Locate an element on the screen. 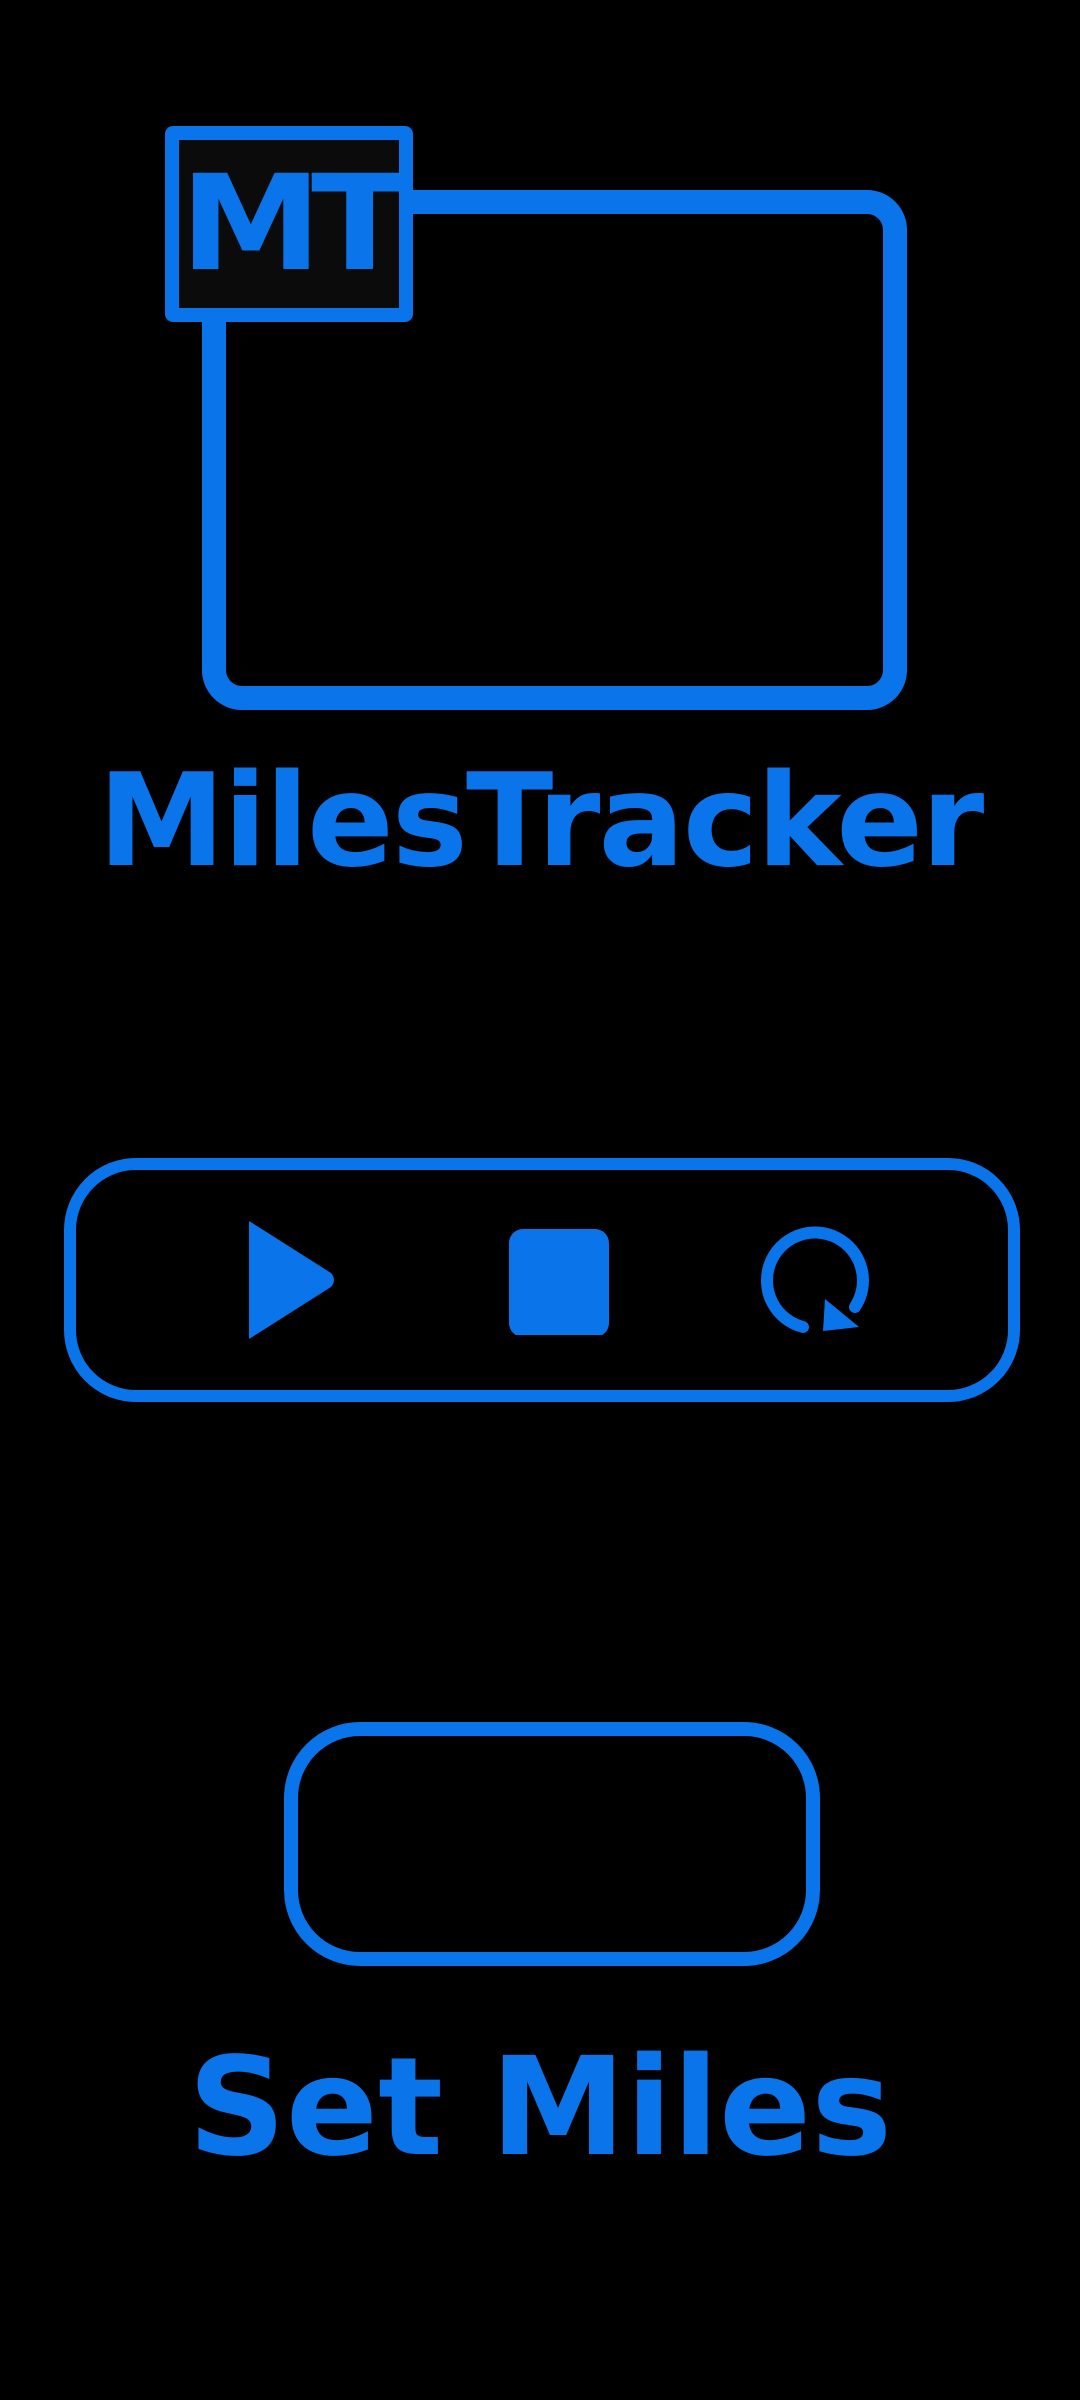 The height and width of the screenshot is (2400, 1080). stop-button is located at coordinates (560, 1280).